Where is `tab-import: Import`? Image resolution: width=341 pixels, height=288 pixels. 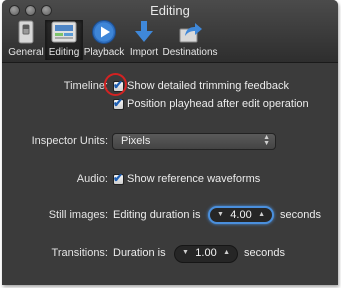 tab-import: Import is located at coordinates (144, 40).